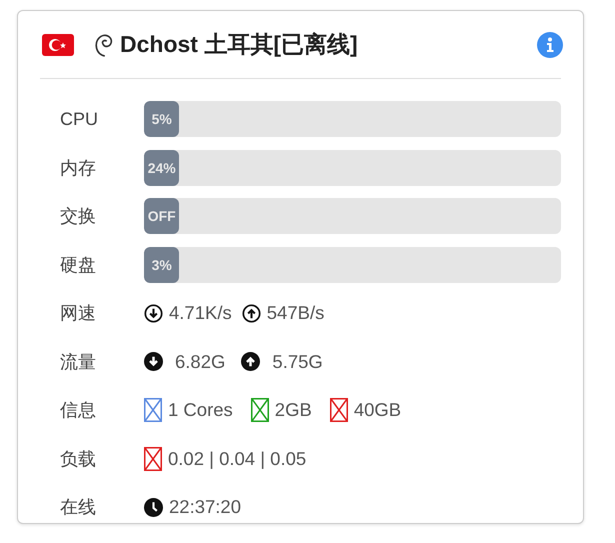  What do you see at coordinates (78, 265) in the screenshot?
I see `row-label: 硬盘` at bounding box center [78, 265].